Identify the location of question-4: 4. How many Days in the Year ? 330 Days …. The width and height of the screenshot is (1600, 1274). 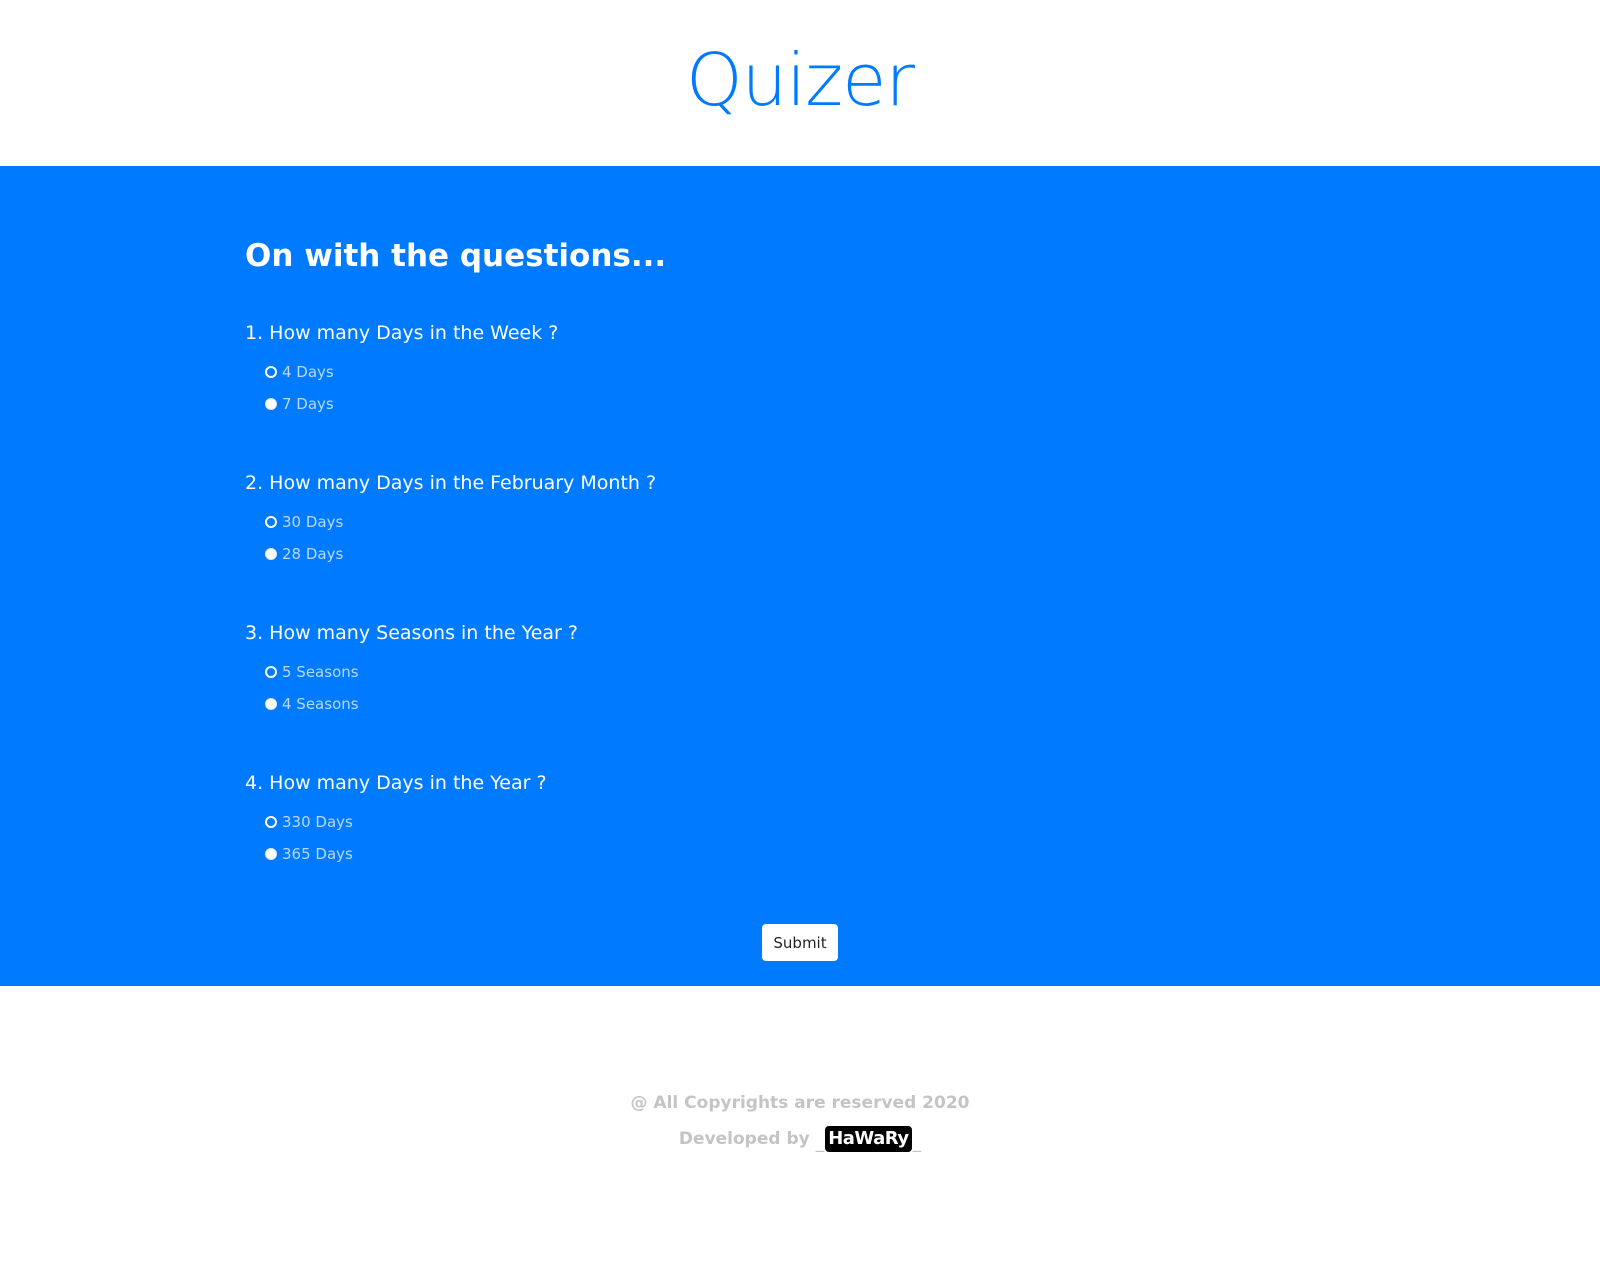
(695, 816).